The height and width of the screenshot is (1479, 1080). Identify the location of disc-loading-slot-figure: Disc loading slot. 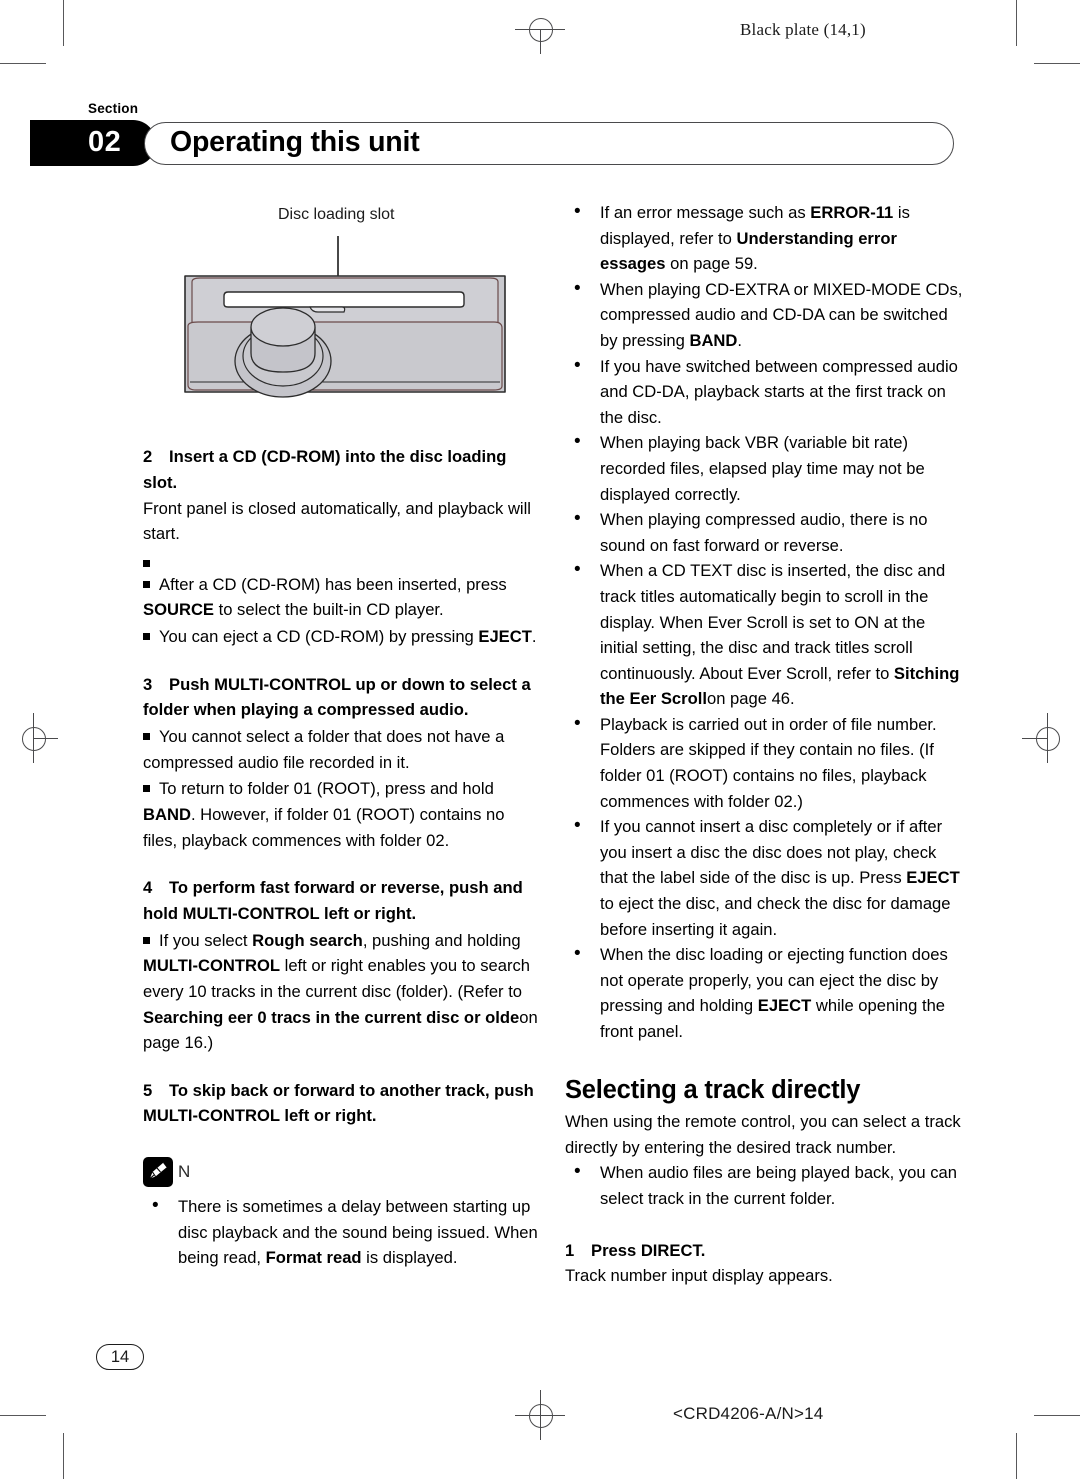
(345, 306).